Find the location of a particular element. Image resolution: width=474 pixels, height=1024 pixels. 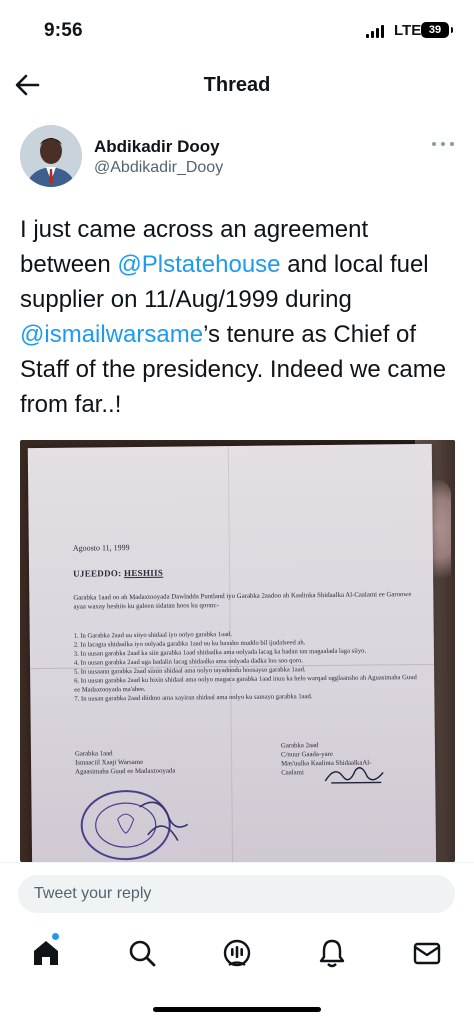

divider is located at coordinates (237, 862).